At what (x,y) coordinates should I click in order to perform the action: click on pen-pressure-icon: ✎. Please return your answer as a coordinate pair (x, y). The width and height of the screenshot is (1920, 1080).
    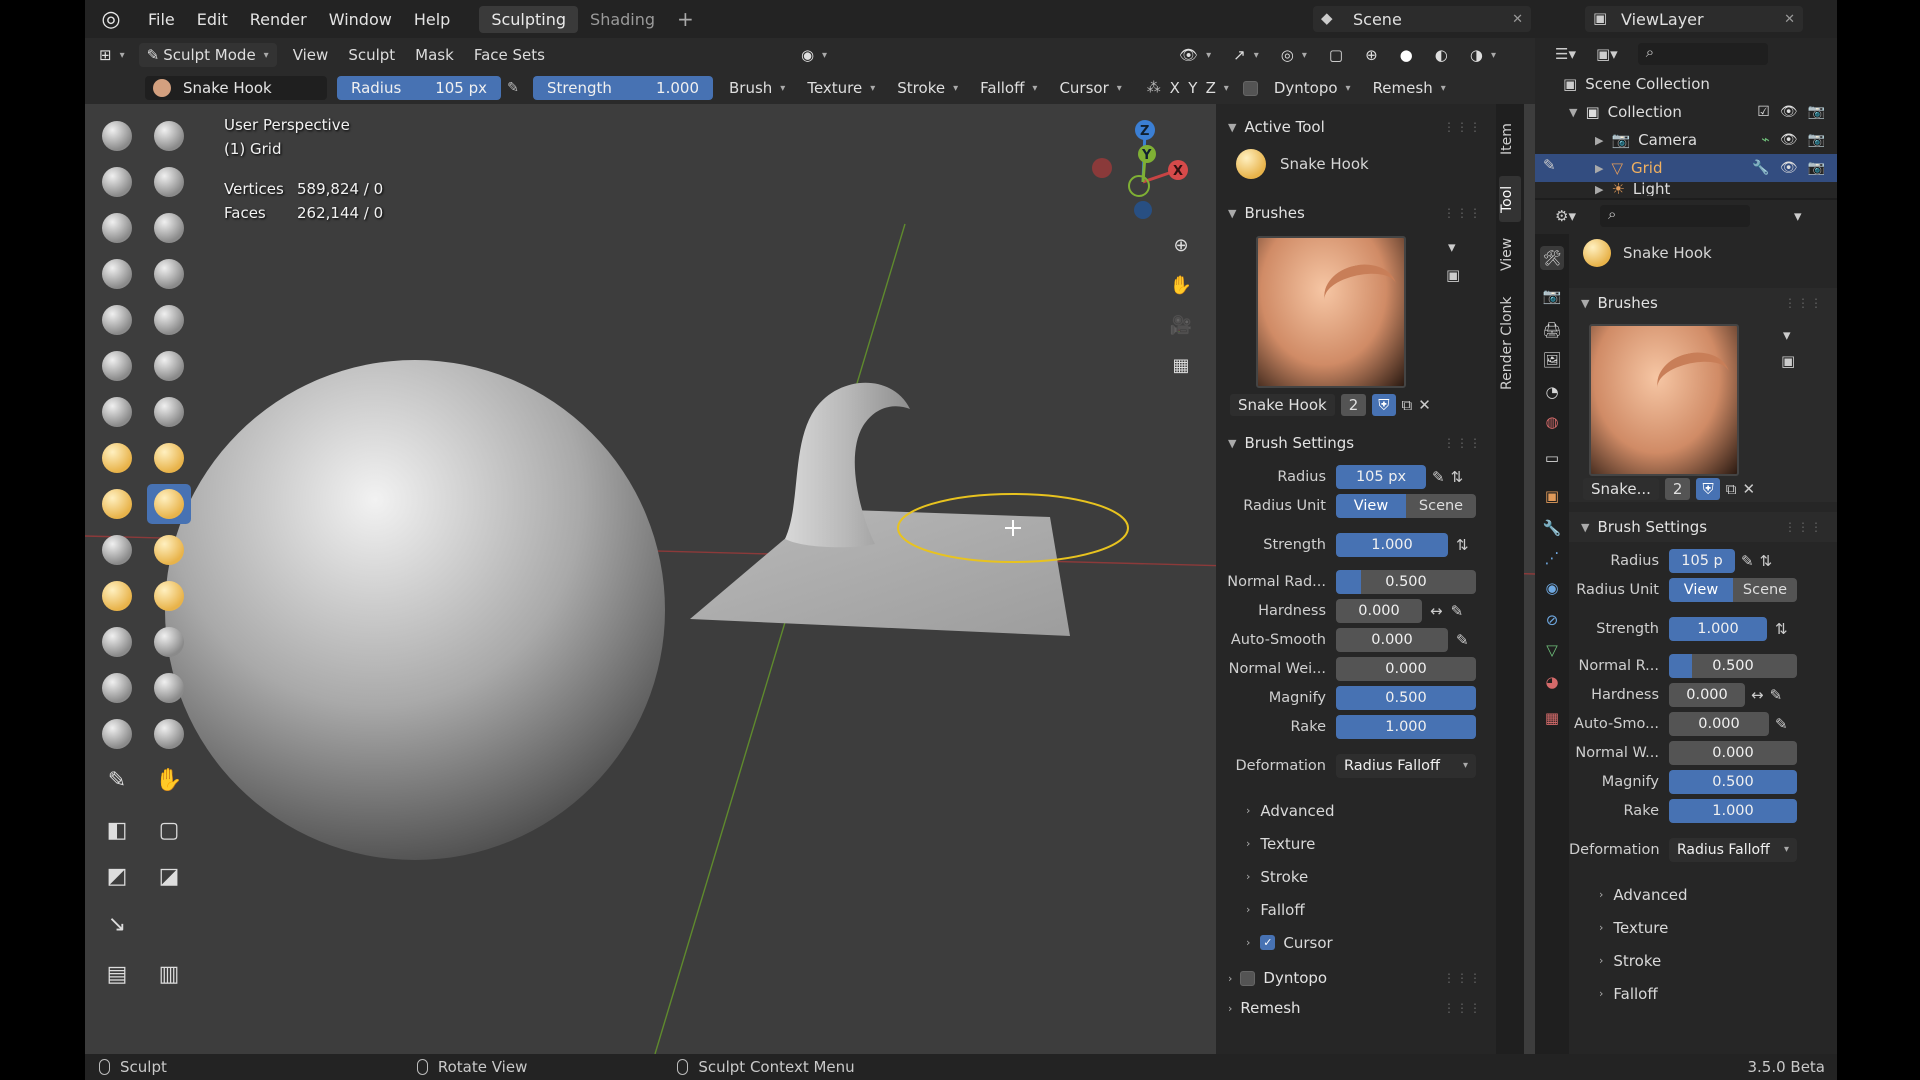
    Looking at the image, I should click on (1438, 477).